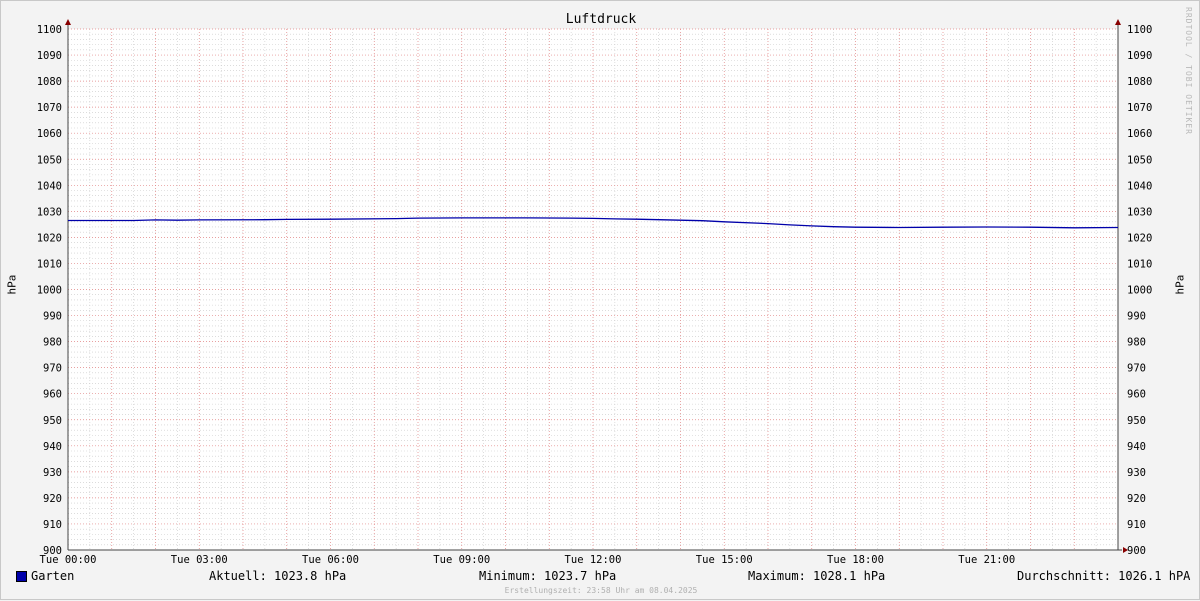 This screenshot has height=601, width=1200. Describe the element at coordinates (199, 560) in the screenshot. I see `x-tick-label: Tue 03:00` at that location.